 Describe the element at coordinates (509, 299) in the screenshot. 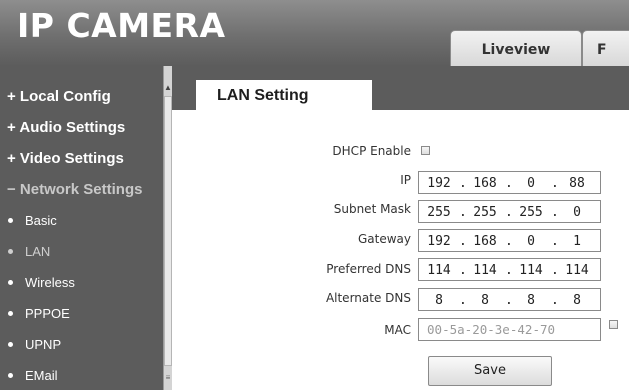

I see `alternate-dns-field: 8. 8. 8. 8` at that location.